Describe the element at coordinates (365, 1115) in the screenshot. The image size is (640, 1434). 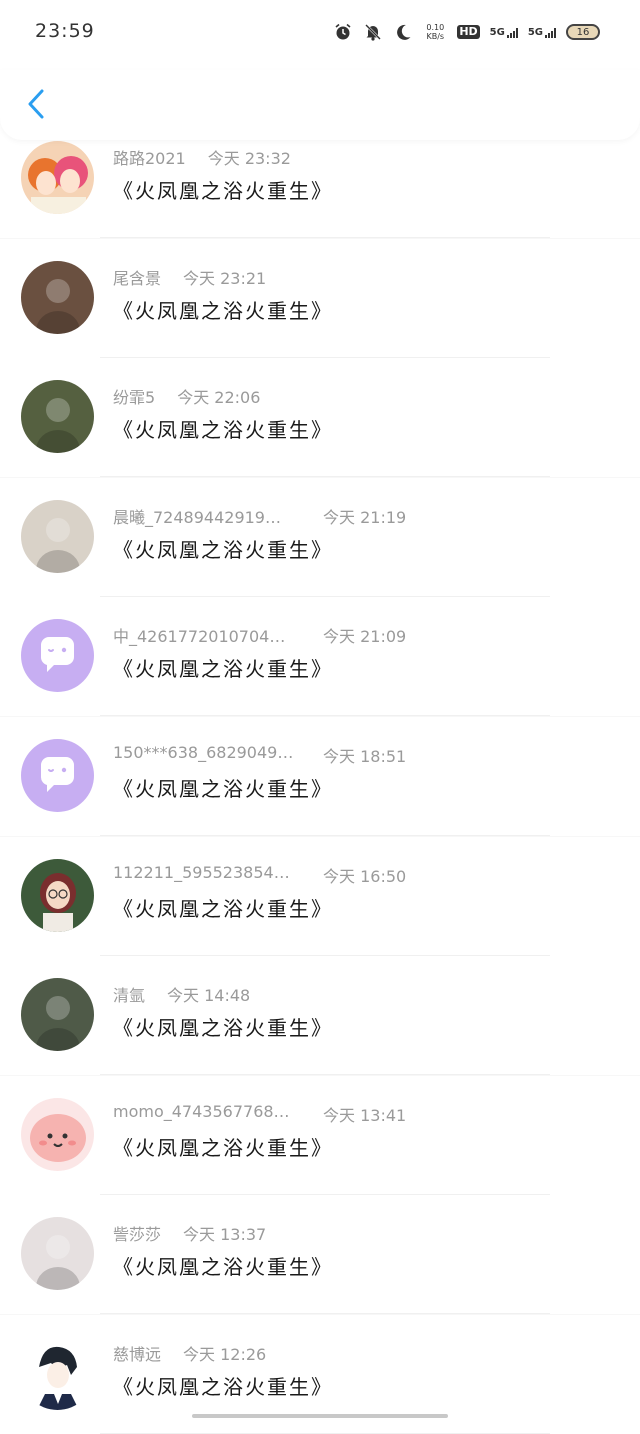
I see `comment-time: 今天 13:41` at that location.